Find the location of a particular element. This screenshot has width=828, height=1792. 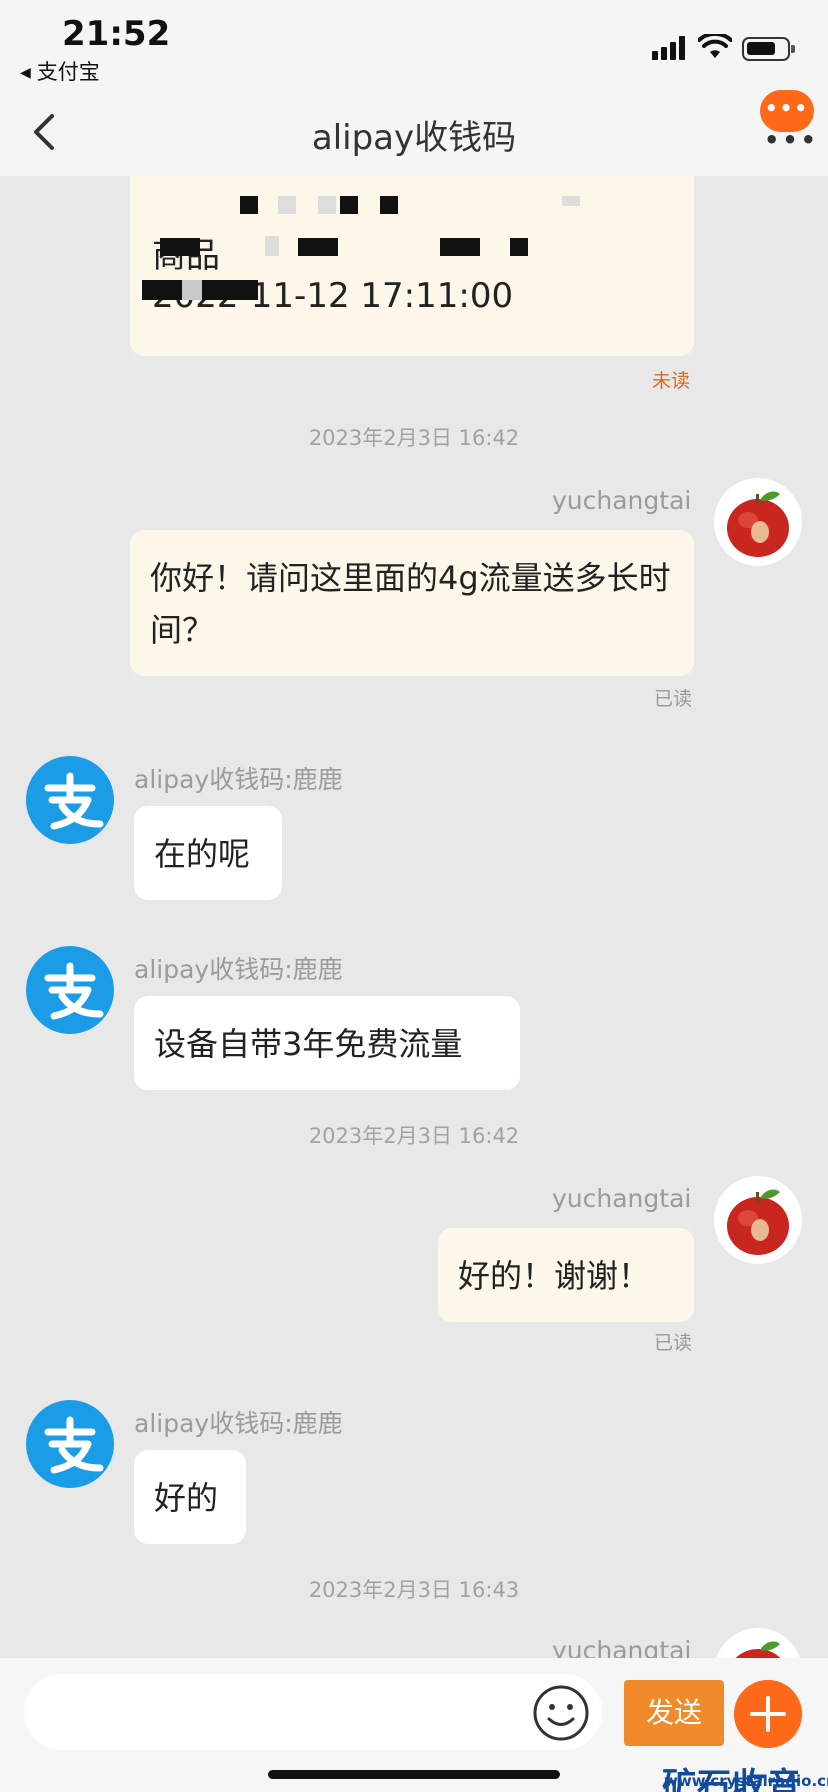

cellular-signal-icon is located at coordinates (671, 48).